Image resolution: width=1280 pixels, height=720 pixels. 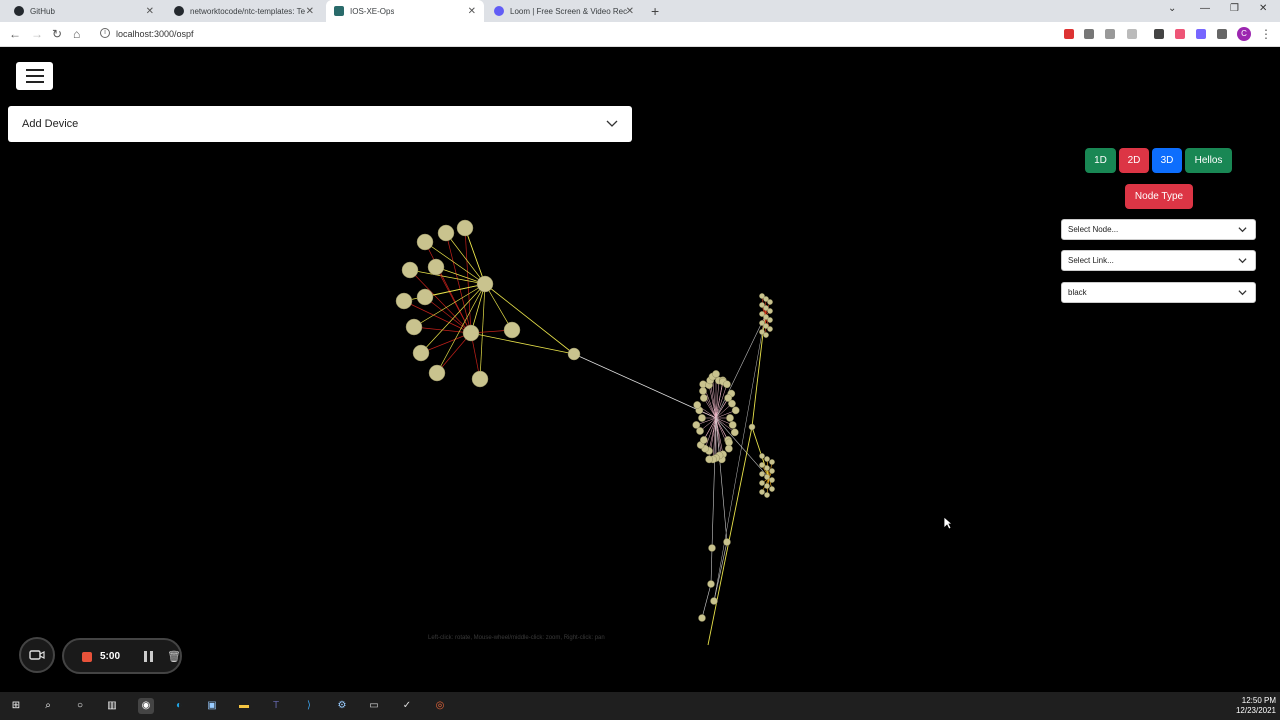 What do you see at coordinates (179, 706) in the screenshot?
I see `edge-icon: ◐` at bounding box center [179, 706].